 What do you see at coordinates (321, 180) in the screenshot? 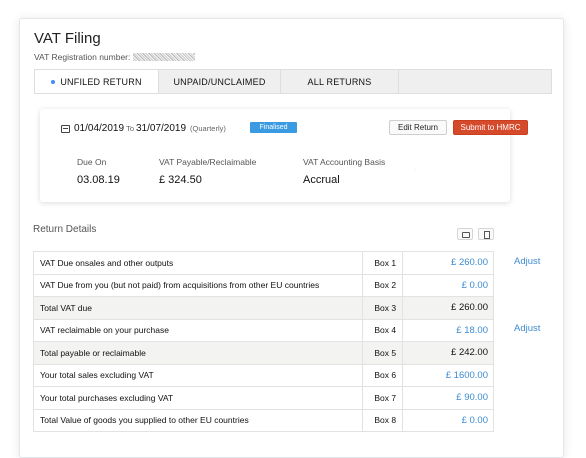
I see `accounting-basis-value: Accrual` at bounding box center [321, 180].